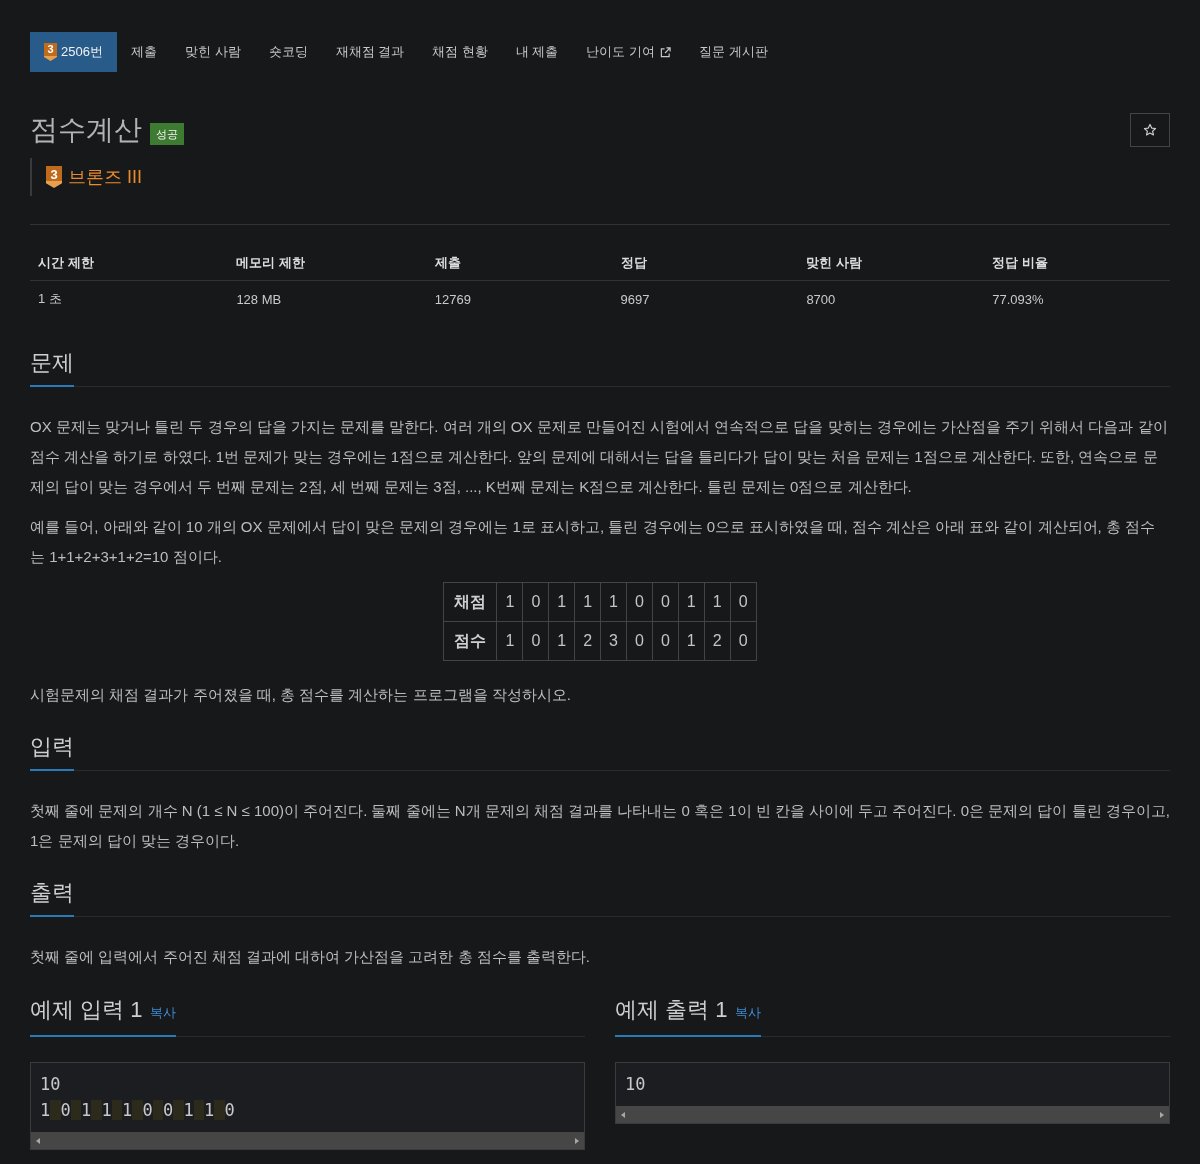  Describe the element at coordinates (82, 52) in the screenshot. I see `tab-label: 2506번` at that location.